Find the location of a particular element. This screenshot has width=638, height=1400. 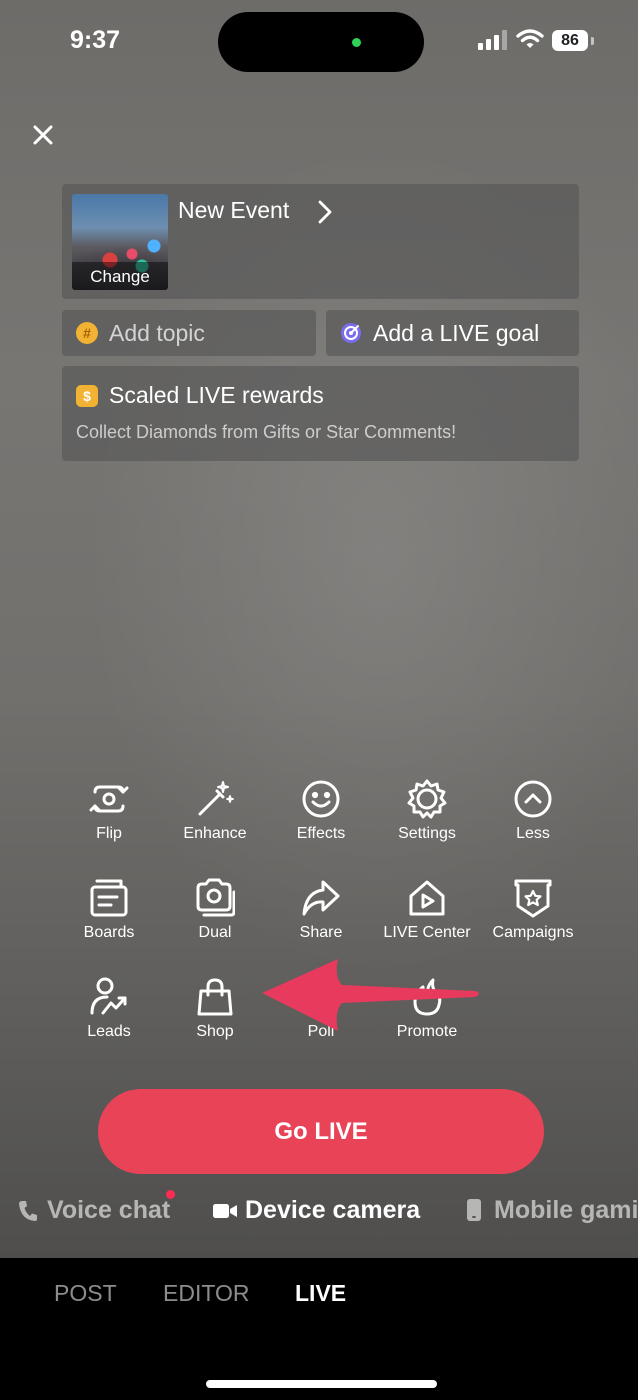

shopping-bag-icon is located at coordinates (215, 997).